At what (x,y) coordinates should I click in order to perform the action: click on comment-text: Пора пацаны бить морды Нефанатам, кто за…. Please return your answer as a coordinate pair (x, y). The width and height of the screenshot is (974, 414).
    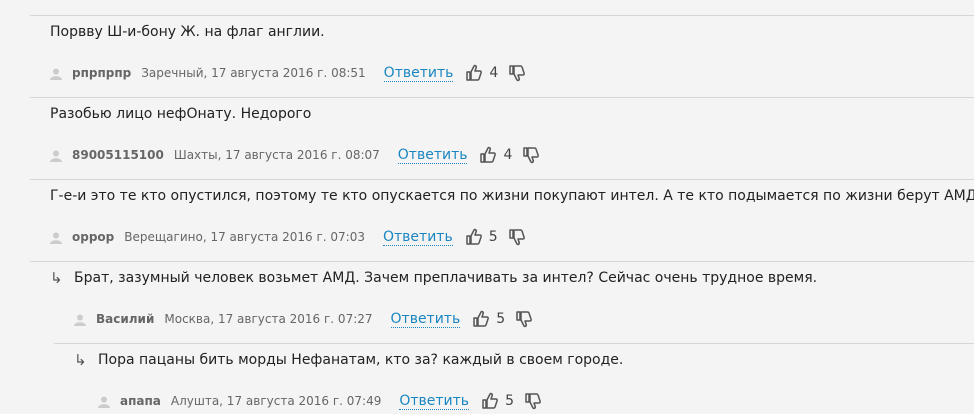
    Looking at the image, I should click on (361, 360).